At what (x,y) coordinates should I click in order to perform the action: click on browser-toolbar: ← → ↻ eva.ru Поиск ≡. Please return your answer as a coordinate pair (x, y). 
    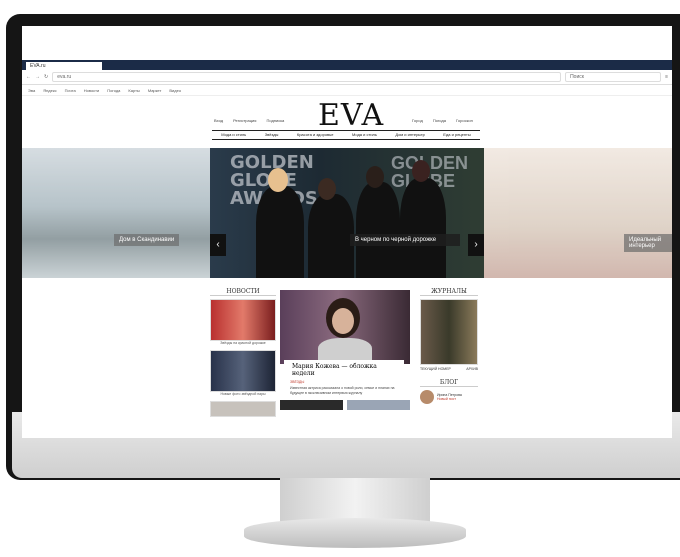
    Looking at the image, I should click on (347, 77).